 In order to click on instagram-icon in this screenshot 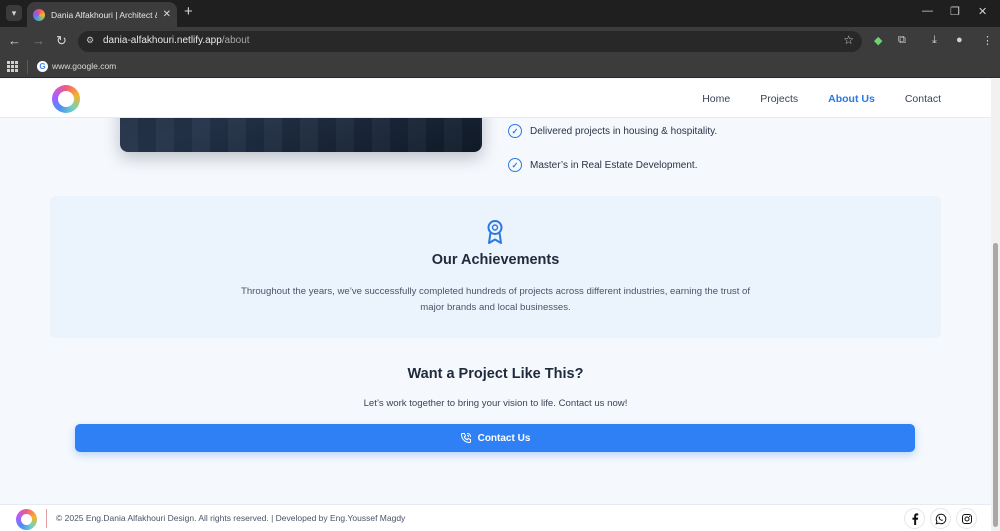, I will do `click(966, 518)`.